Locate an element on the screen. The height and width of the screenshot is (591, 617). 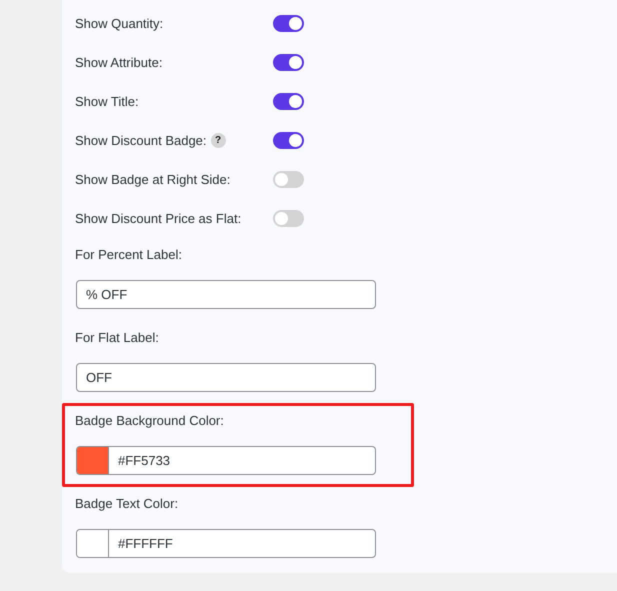
toggle-label: Show Discount Badge: is located at coordinates (141, 140).